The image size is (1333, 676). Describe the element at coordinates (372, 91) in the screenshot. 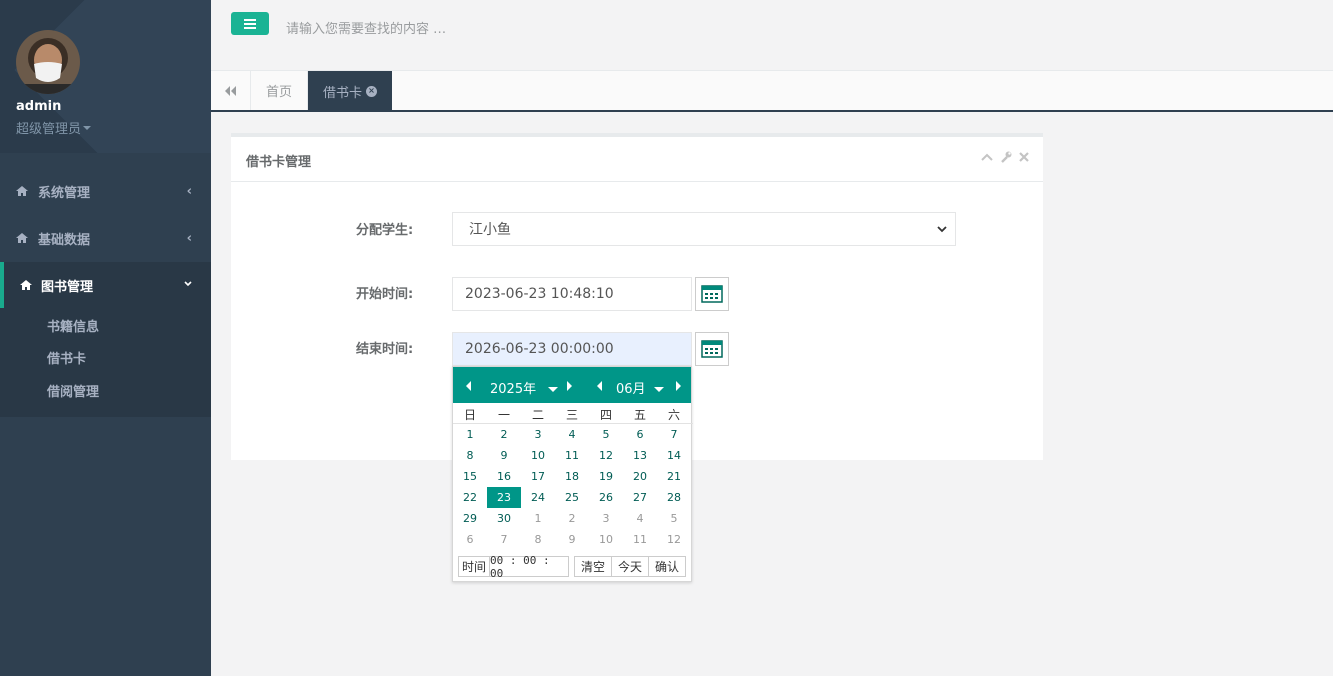

I see `close-icon: ×` at that location.